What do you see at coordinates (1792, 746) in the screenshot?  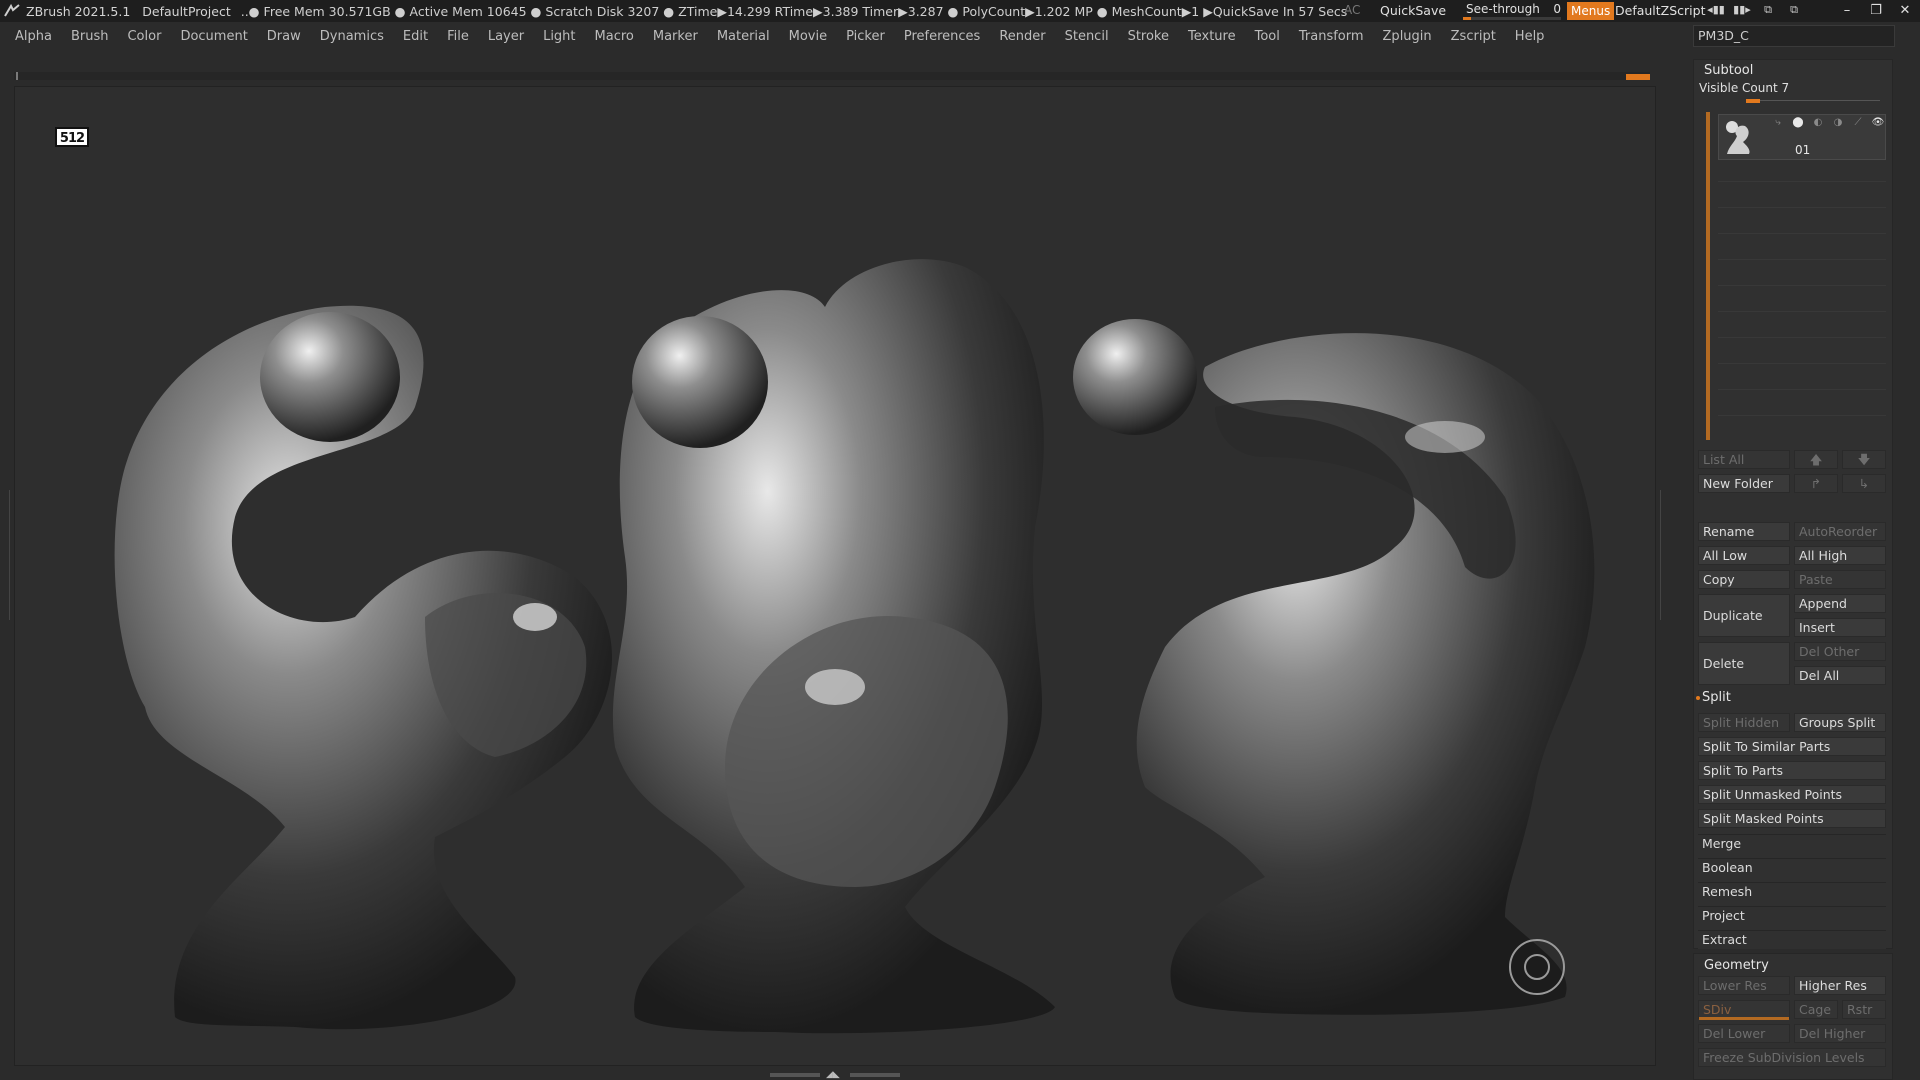 I see `split-to-similar-parts-button: Split To Similar Parts` at bounding box center [1792, 746].